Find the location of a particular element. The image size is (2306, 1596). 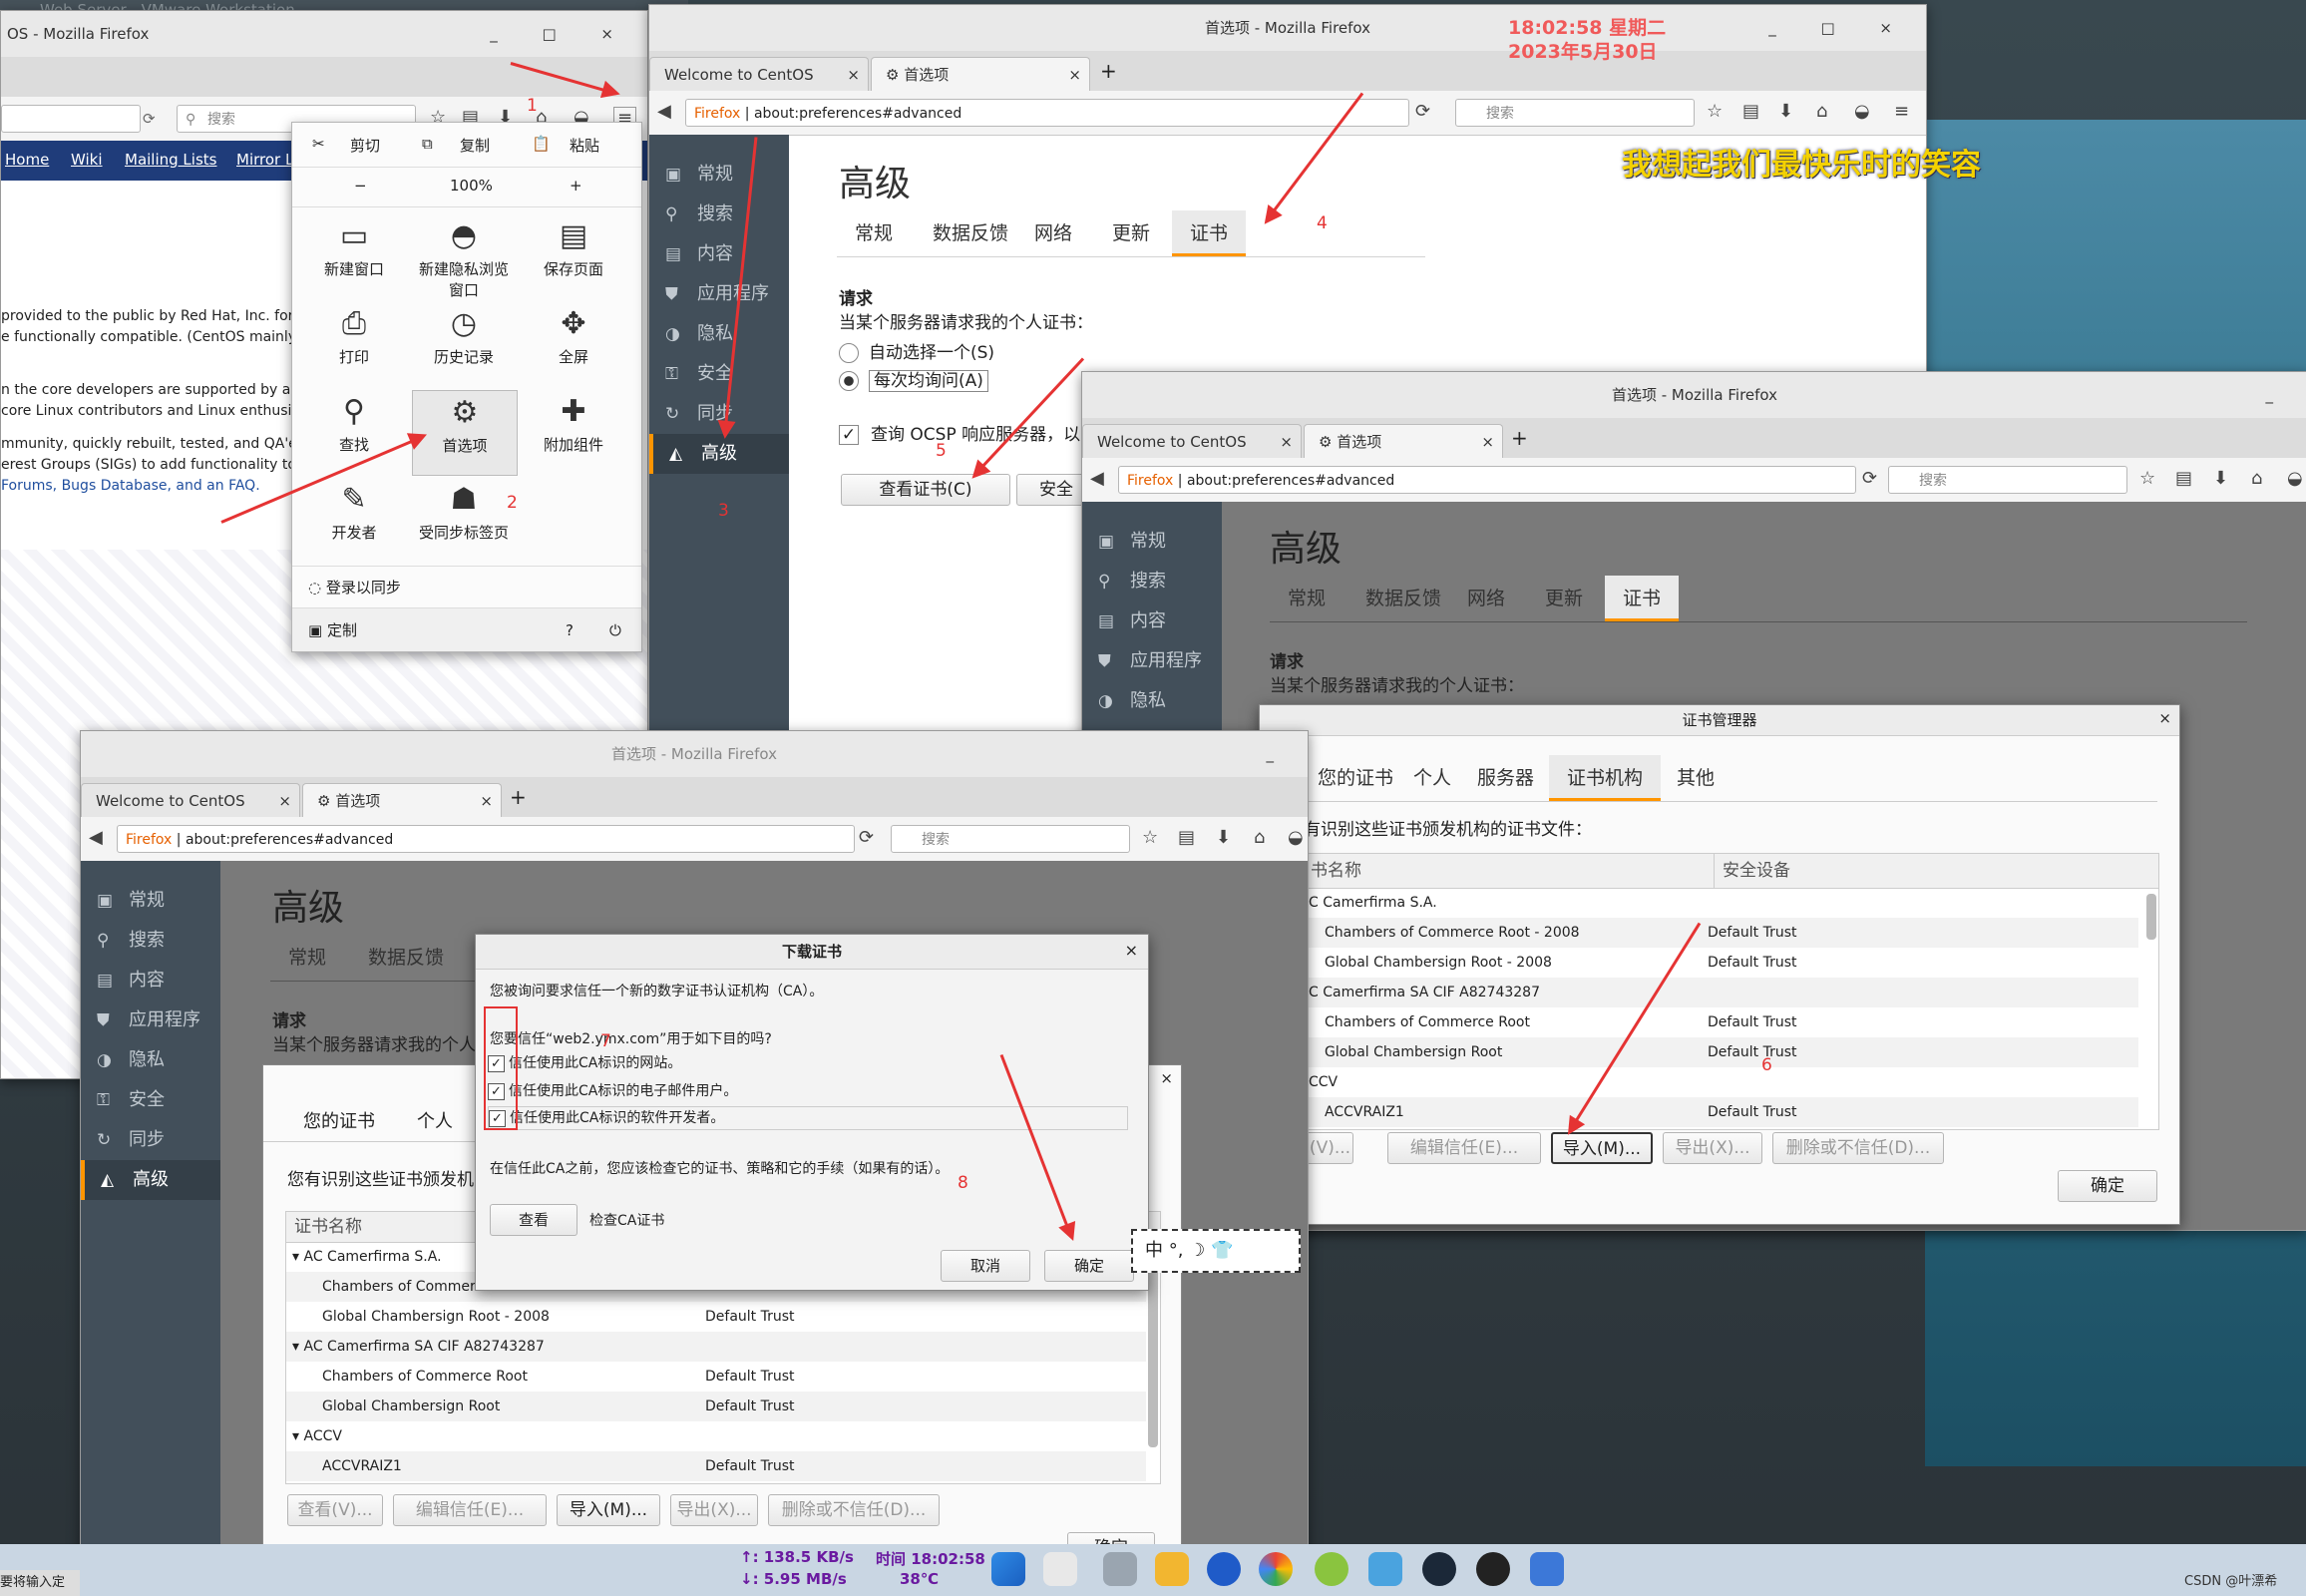

subtab-4: 证书 is located at coordinates (1642, 598).